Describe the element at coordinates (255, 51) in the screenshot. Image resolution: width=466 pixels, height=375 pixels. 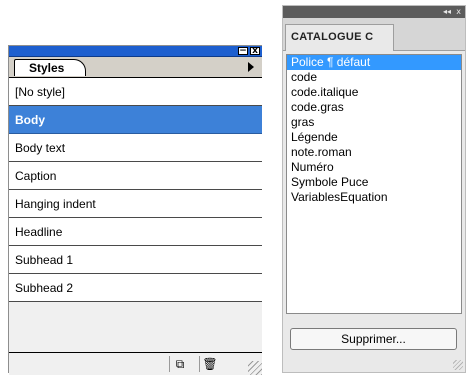
I see `close-button: x` at that location.